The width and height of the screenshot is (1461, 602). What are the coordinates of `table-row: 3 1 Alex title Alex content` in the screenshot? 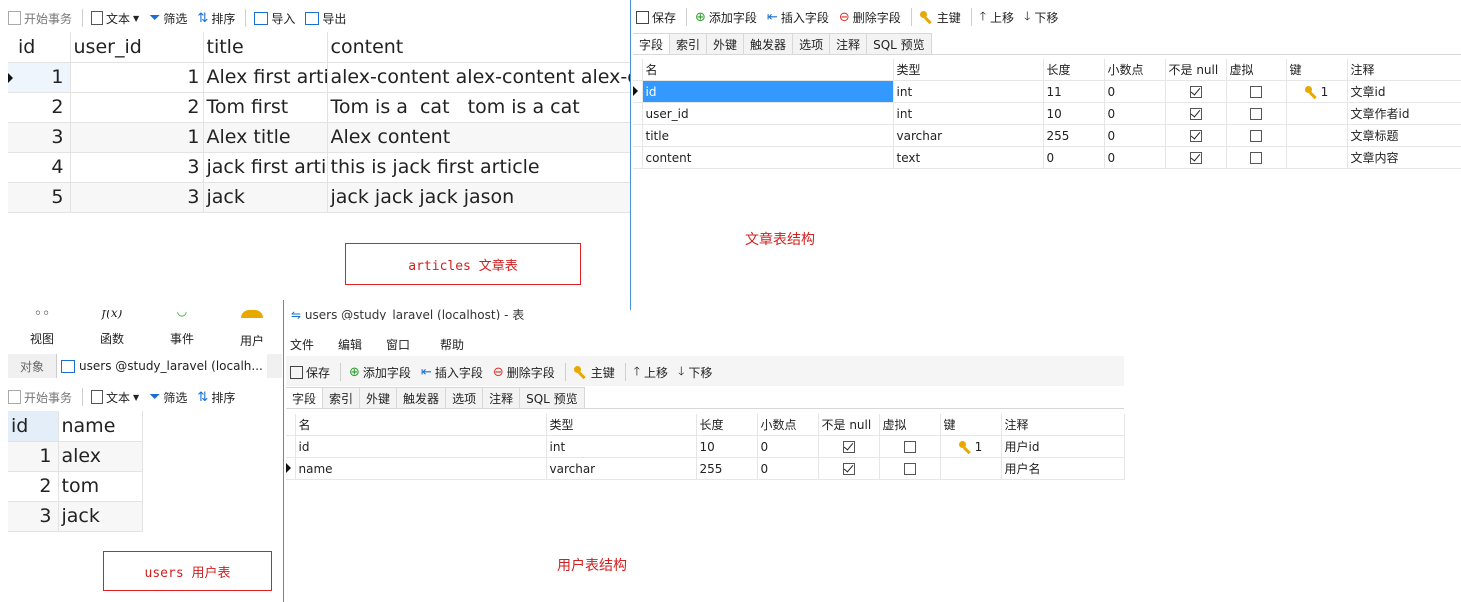 It's located at (319, 137).